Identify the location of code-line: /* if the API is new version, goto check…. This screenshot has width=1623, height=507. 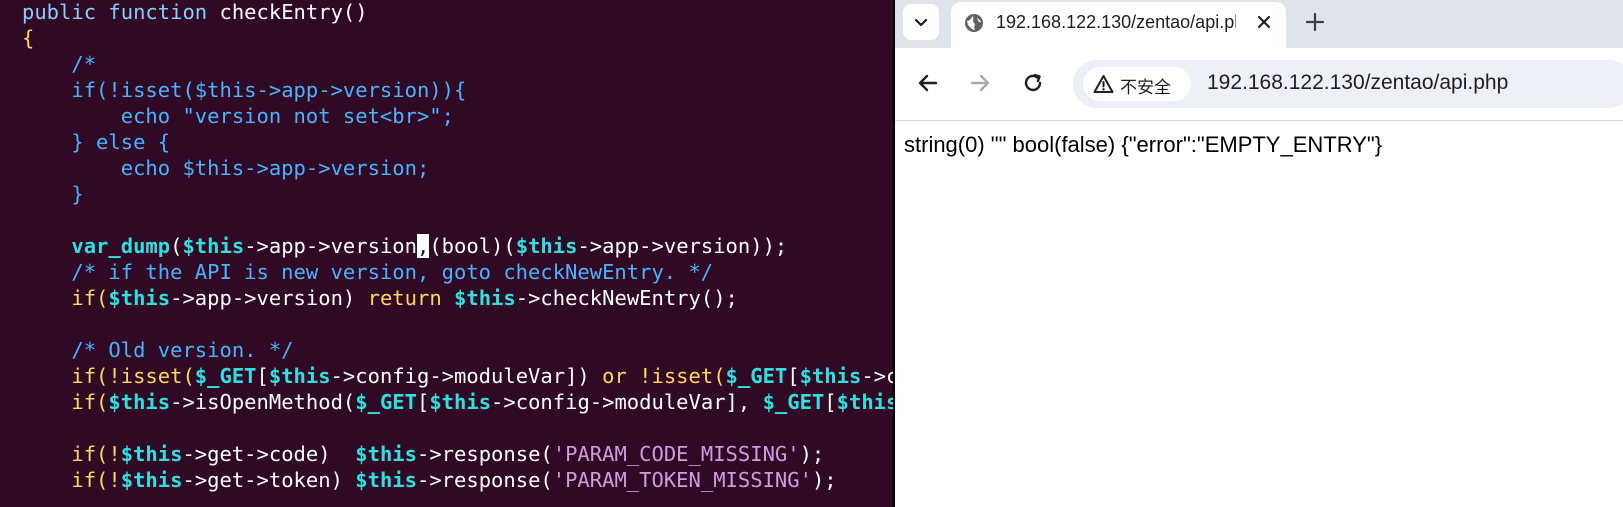
(457, 272).